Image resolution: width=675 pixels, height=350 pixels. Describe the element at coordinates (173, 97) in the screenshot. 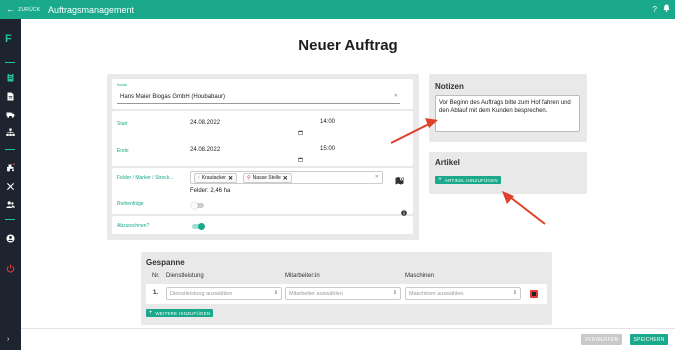

I see `kunde-value: Hans Maier Biogas GmbH (Houbabaur)` at that location.